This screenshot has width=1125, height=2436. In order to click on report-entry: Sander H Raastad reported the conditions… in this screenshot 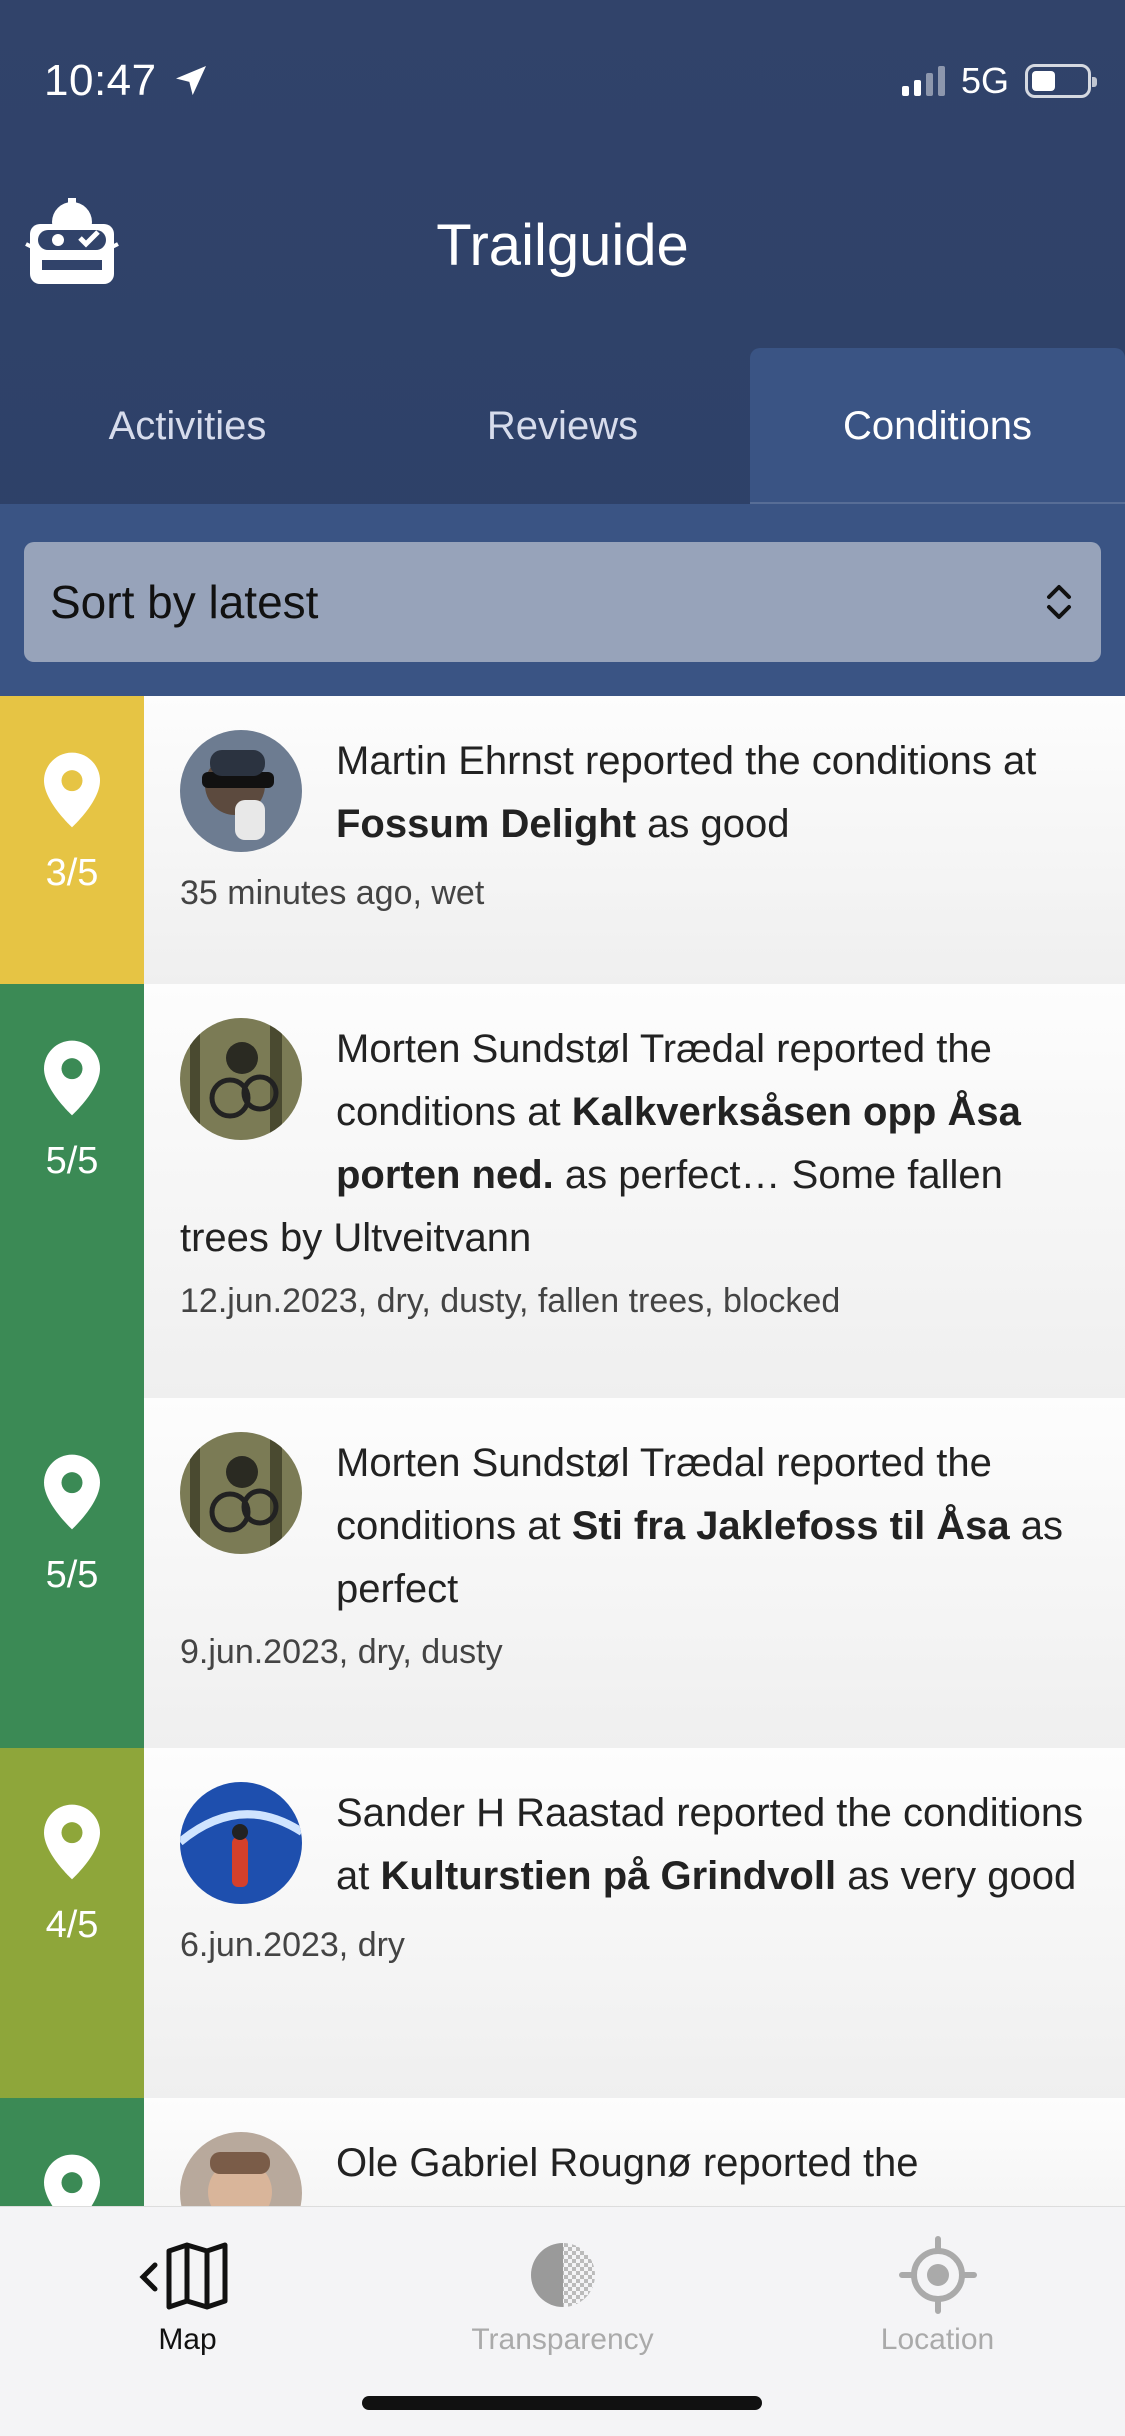, I will do `click(634, 1923)`.